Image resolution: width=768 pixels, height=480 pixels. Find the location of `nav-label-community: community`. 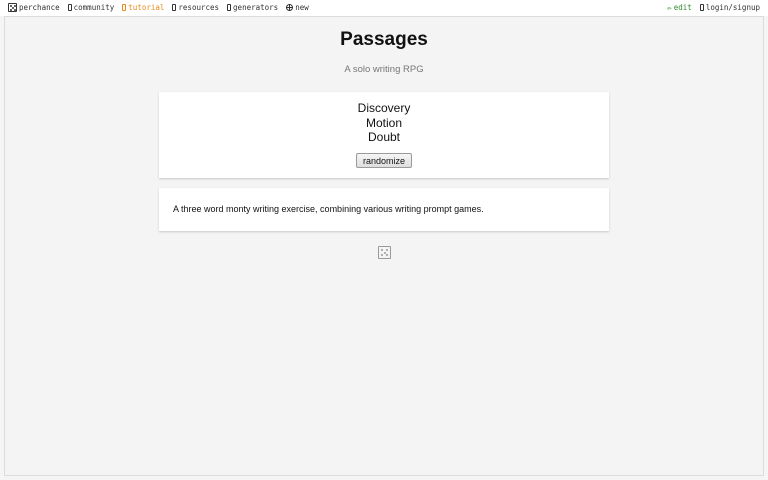

nav-label-community: community is located at coordinates (94, 7).